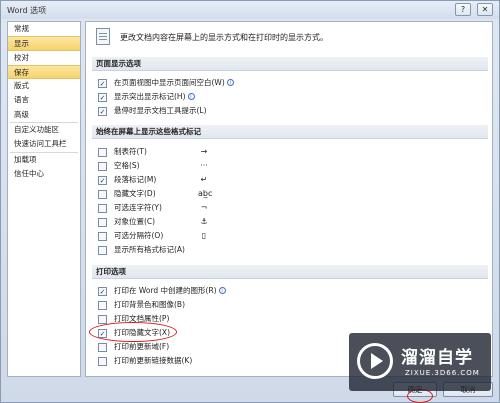 This screenshot has height=403, width=500. I want to click on hidden-text-icon: ab̲c, so click(205, 193).